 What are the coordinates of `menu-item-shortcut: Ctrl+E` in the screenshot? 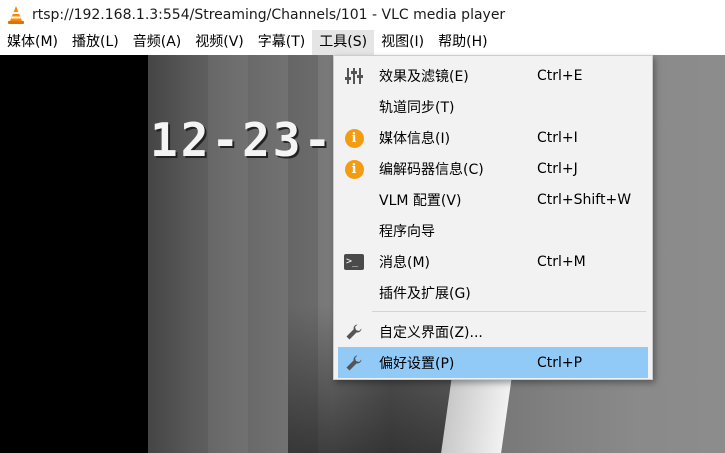 It's located at (560, 75).